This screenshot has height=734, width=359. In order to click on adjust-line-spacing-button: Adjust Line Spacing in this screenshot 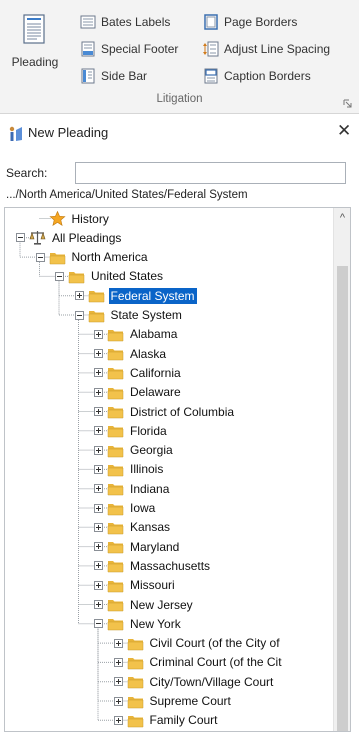, I will do `click(266, 49)`.